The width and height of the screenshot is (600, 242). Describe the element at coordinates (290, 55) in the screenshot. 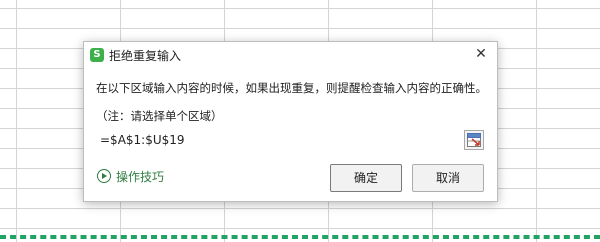

I see `dialog-titlebar: S 拒绝重复输入 ✕` at that location.